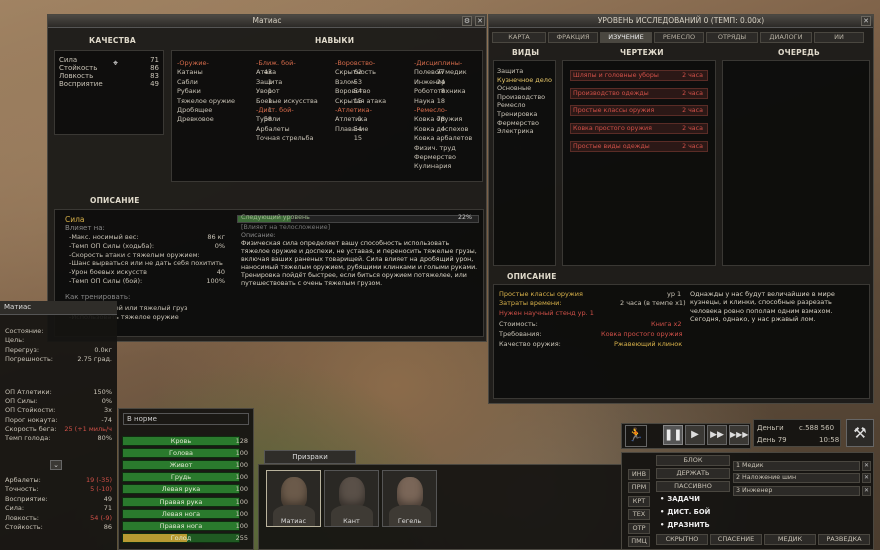  What do you see at coordinates (796, 163) in the screenshot?
I see `queue-panel` at bounding box center [796, 163].